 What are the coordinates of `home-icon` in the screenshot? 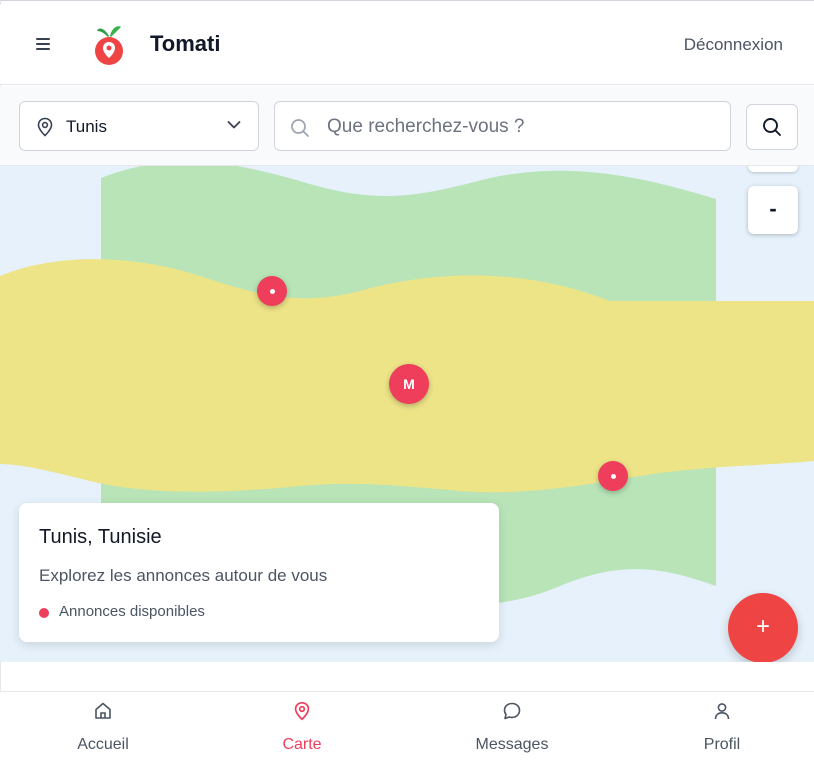 It's located at (103, 710).